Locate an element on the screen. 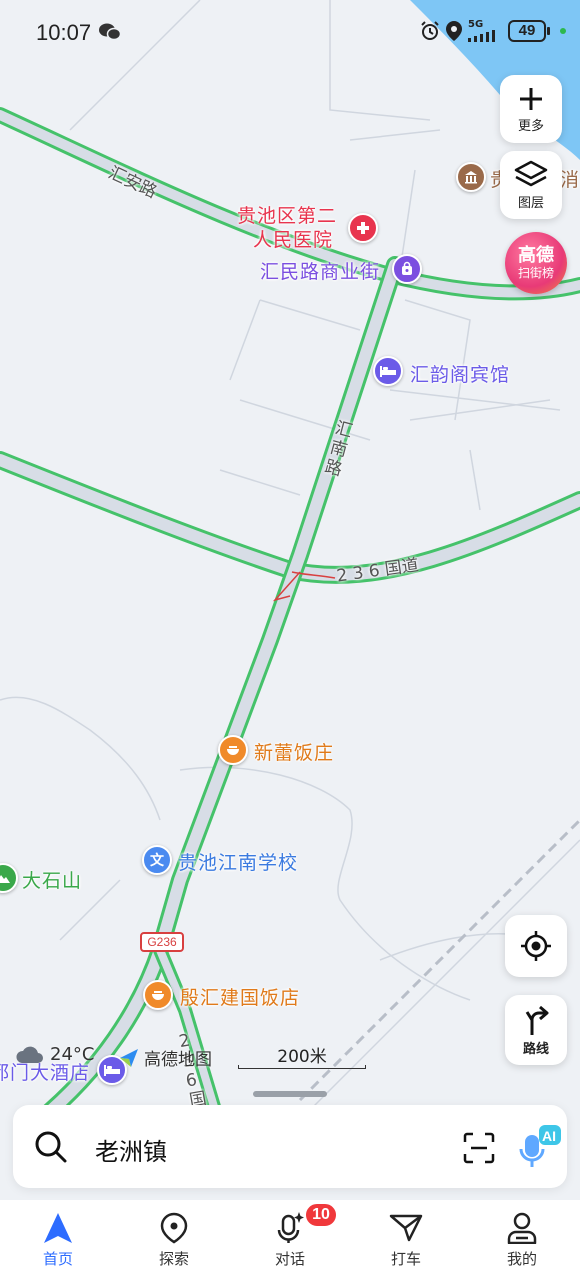 This screenshot has width=580, height=1280. crosshair-icon is located at coordinates (536, 946).